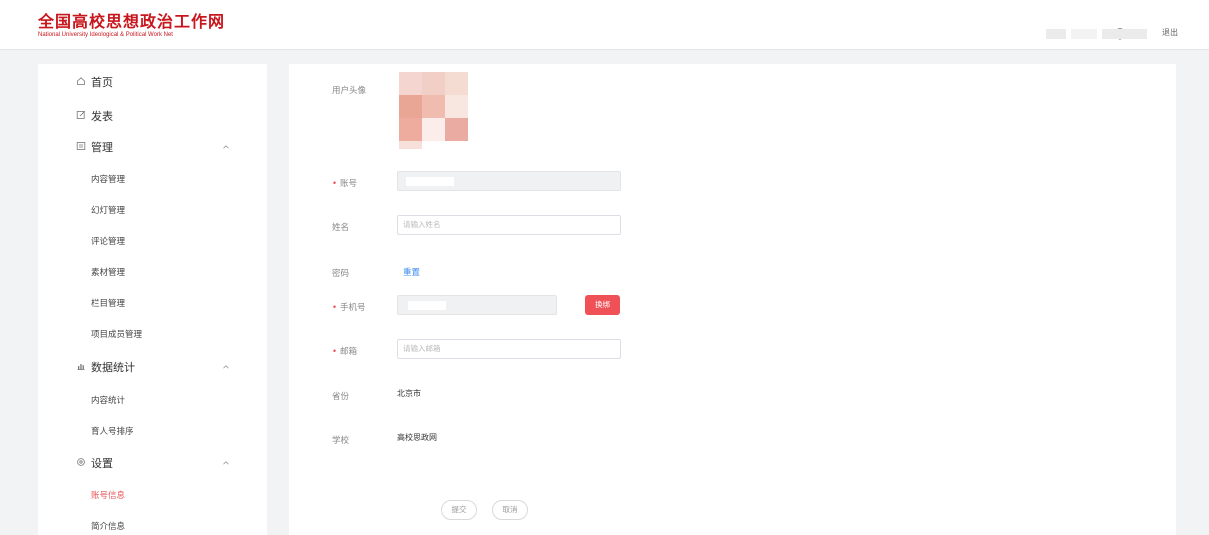 The width and height of the screenshot is (1209, 535). What do you see at coordinates (152, 147) in the screenshot?
I see `sidebar-item-manage: 管理` at bounding box center [152, 147].